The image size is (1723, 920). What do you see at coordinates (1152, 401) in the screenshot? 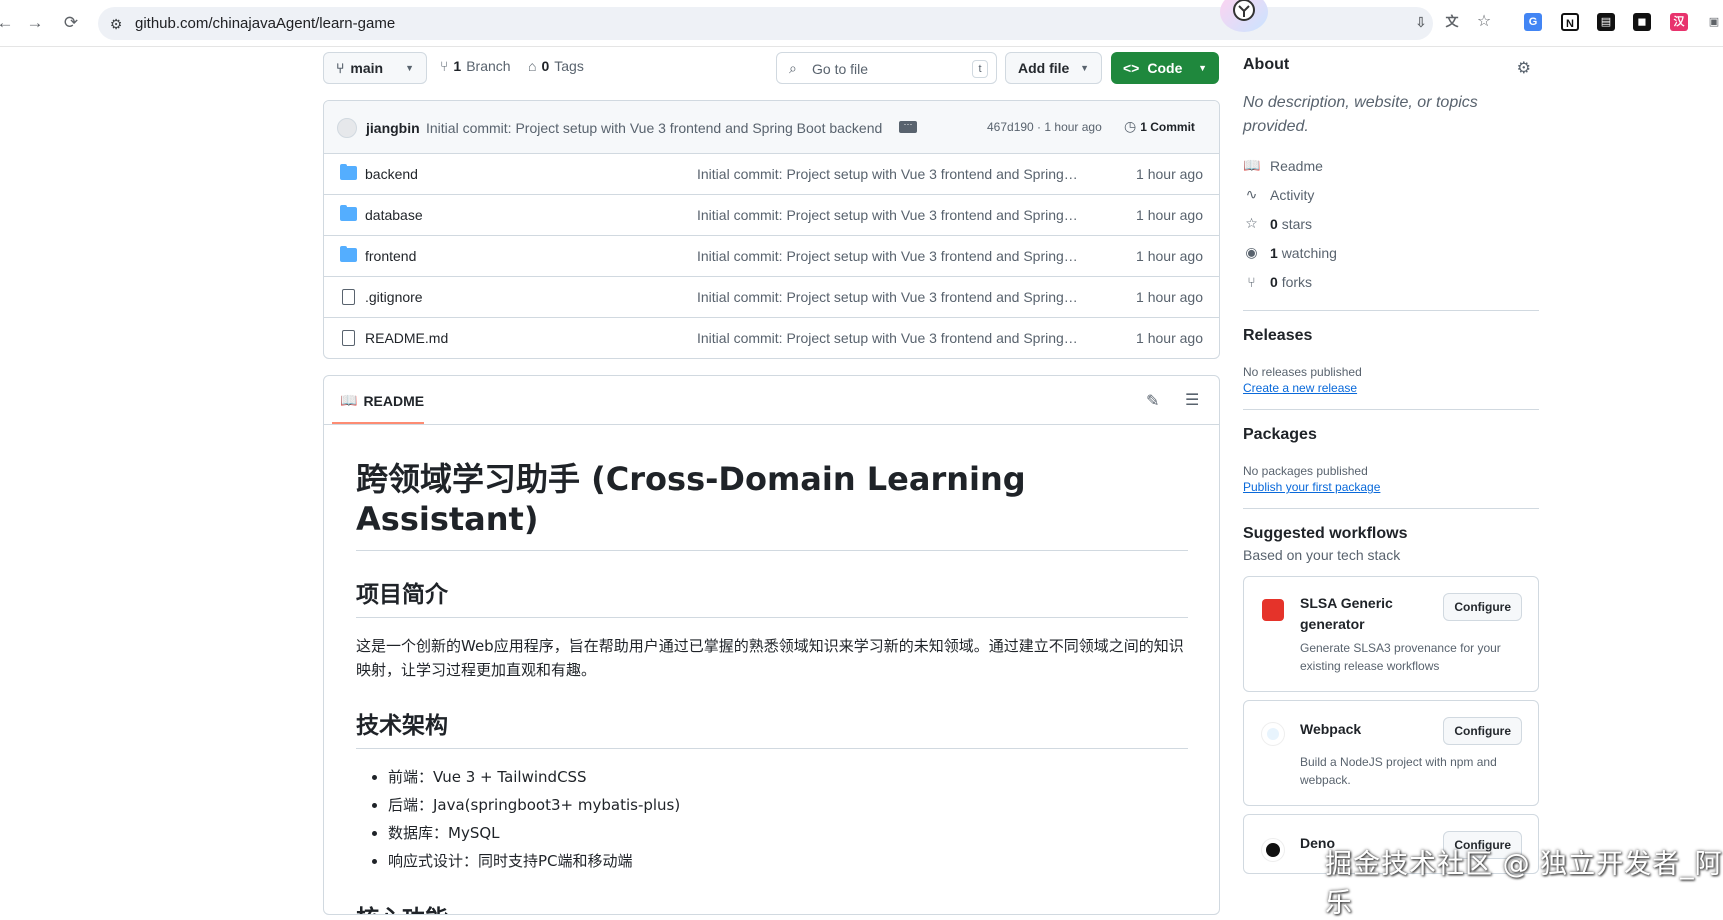
I see `pencil-icon: ✎` at bounding box center [1152, 401].